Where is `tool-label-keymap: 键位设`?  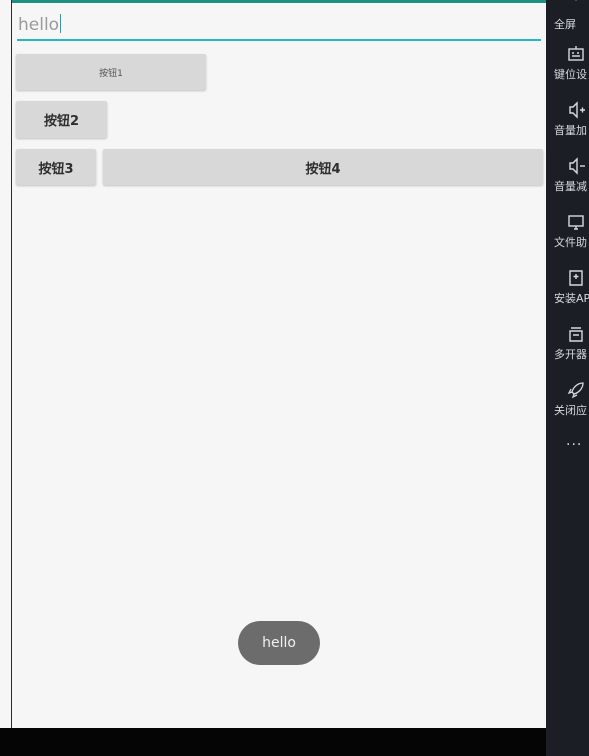
tool-label-keymap: 键位设 is located at coordinates (570, 74).